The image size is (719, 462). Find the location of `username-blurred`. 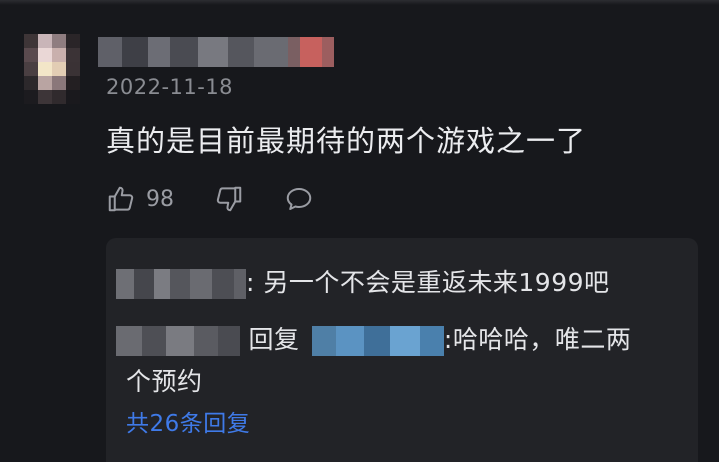

username-blurred is located at coordinates (216, 52).